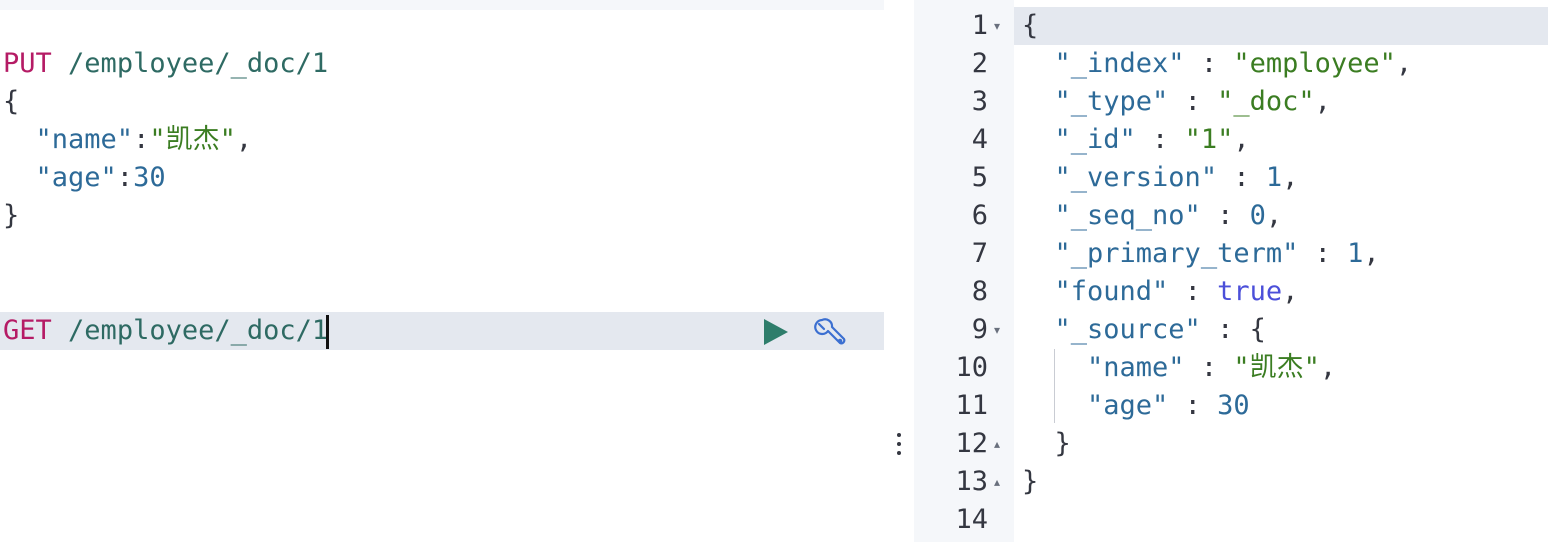 This screenshot has height=542, width=1548. Describe the element at coordinates (979, 329) in the screenshot. I see `line-number: 9` at that location.